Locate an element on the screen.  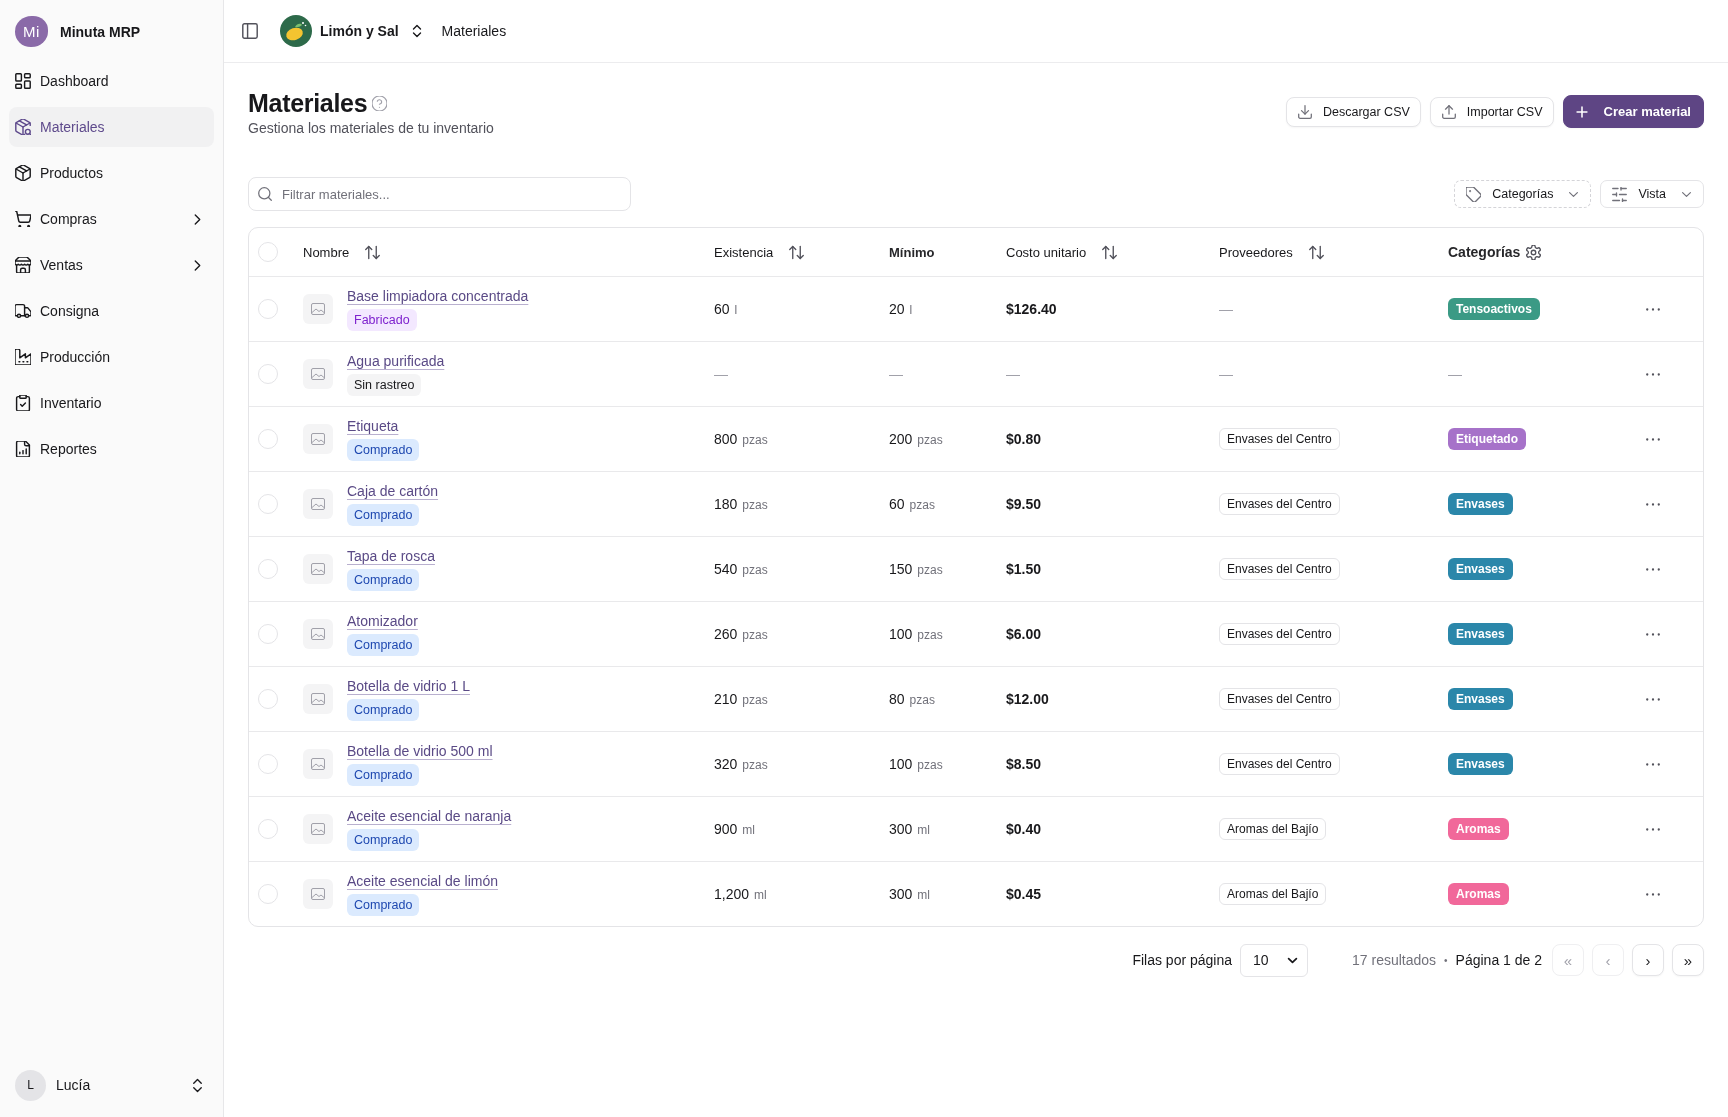
unit-label: ml is located at coordinates (924, 895).